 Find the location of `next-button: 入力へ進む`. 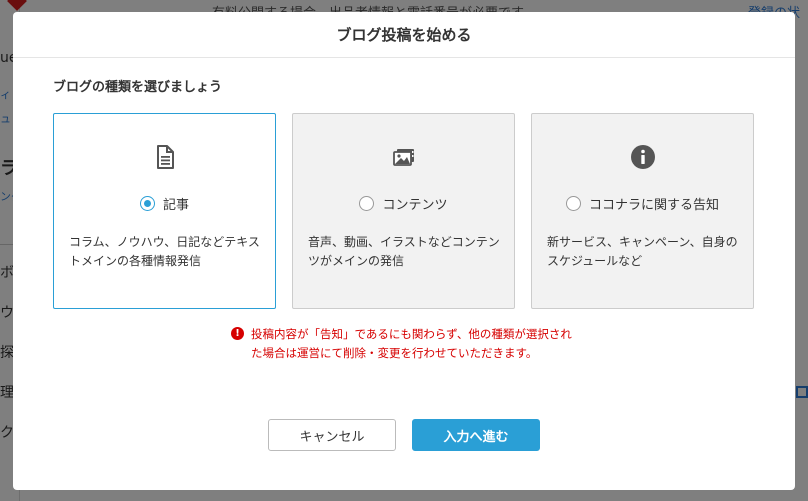

next-button: 入力へ進む is located at coordinates (476, 435).